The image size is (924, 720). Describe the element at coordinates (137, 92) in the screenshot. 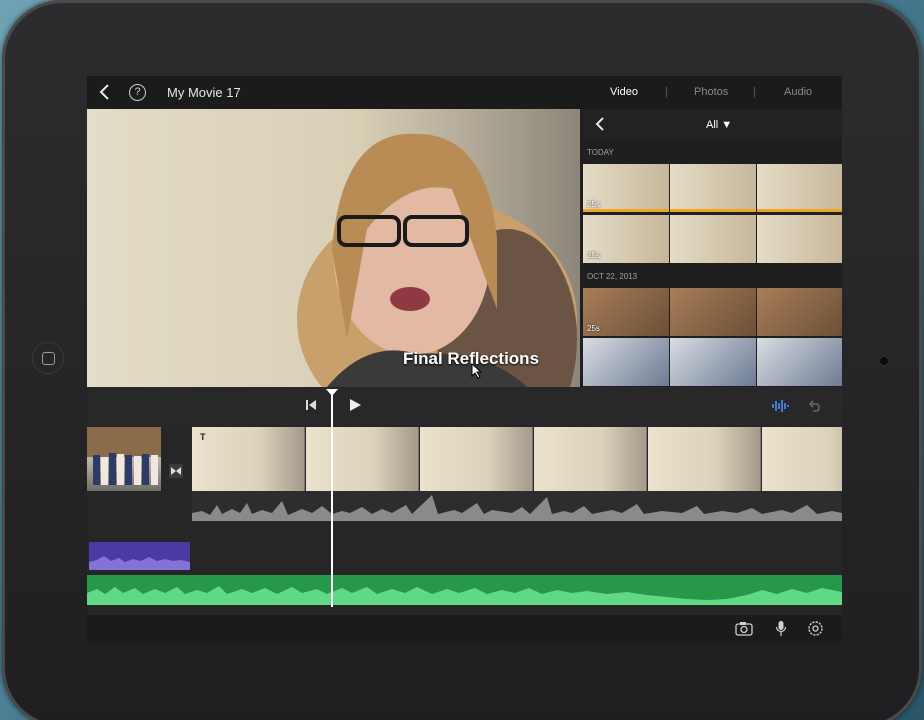

I see `help-icon: ?` at that location.